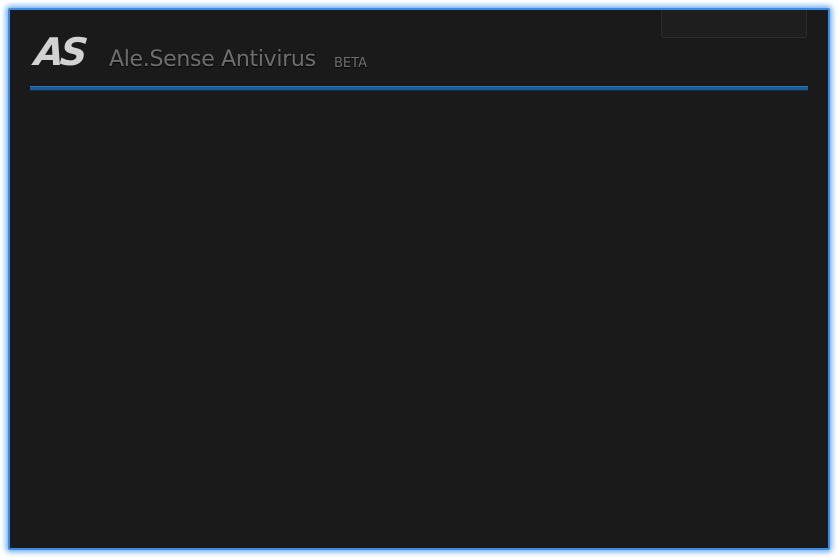  I want to click on app-title: Ale.Sense Antivirus, so click(212, 59).